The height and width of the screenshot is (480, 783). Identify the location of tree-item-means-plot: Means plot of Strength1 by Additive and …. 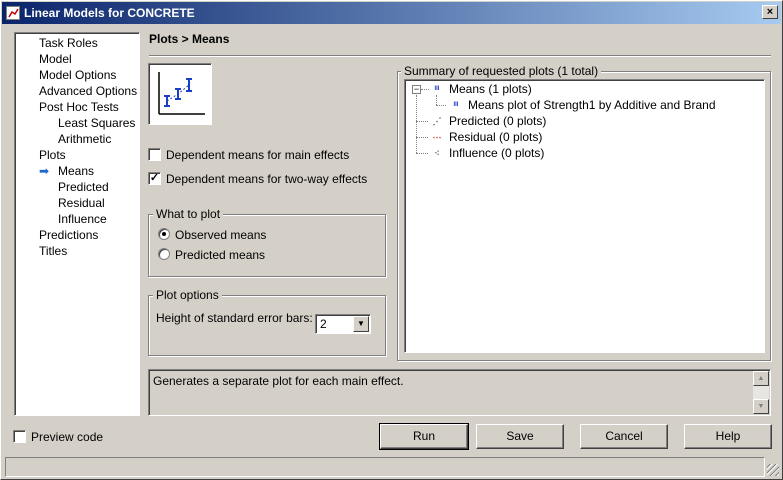
(592, 105).